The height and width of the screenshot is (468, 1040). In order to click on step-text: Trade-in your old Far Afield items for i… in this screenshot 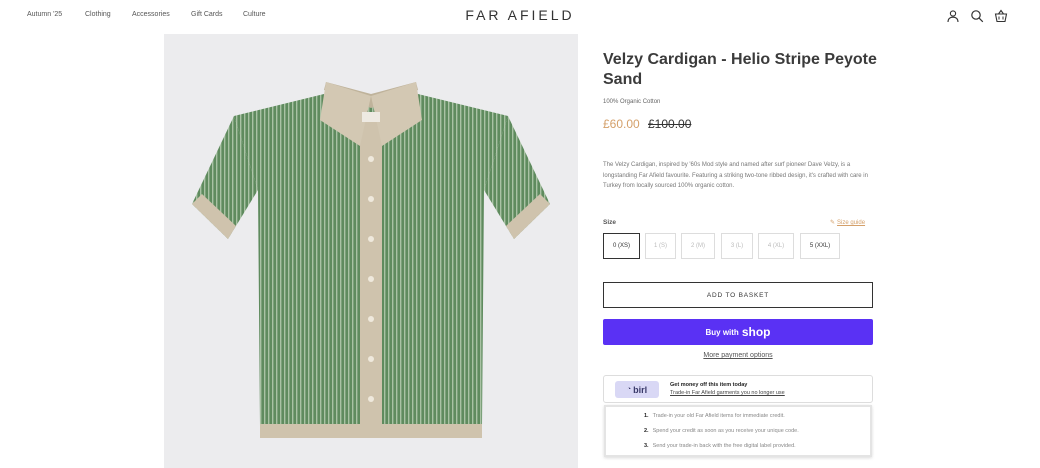, I will do `click(718, 416)`.